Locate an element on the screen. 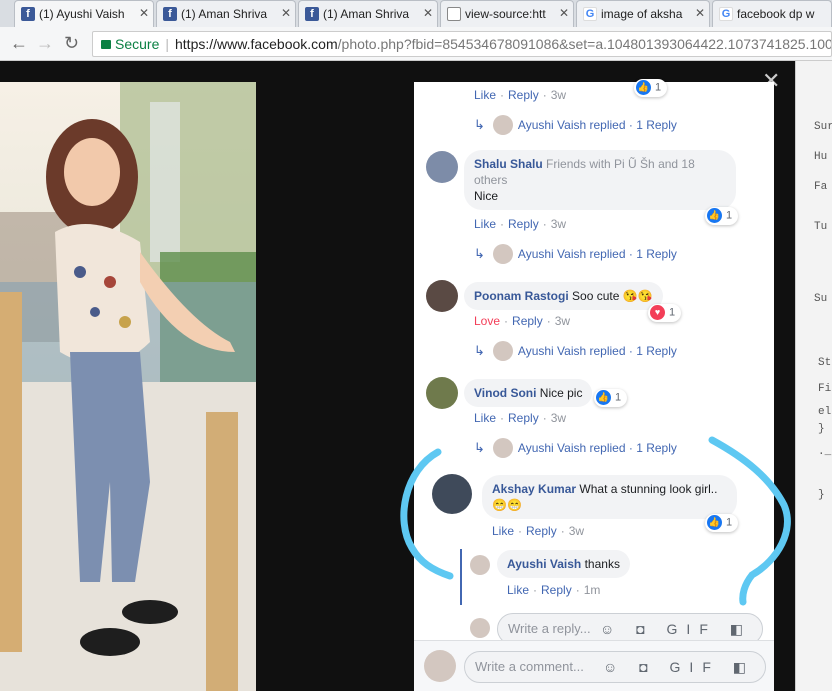 This screenshot has height=691, width=832. reply-actions: Like · Reply · 1m is located at coordinates (554, 590).